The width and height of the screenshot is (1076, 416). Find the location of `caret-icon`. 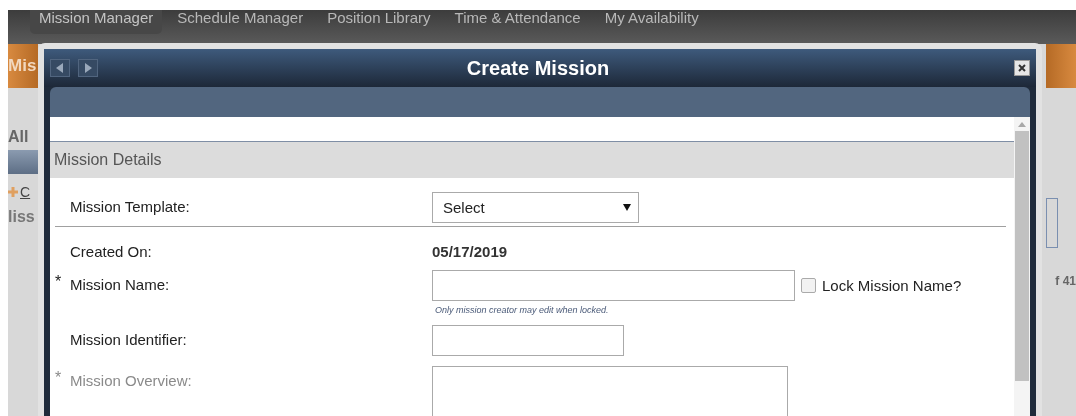

caret-icon is located at coordinates (627, 207).